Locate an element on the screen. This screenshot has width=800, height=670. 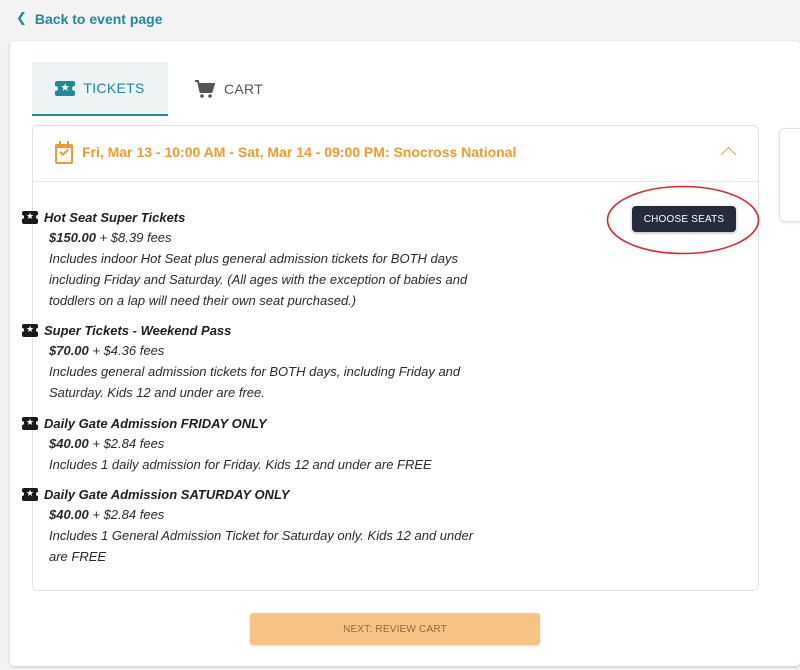
chevron-up-icon is located at coordinates (728, 154).